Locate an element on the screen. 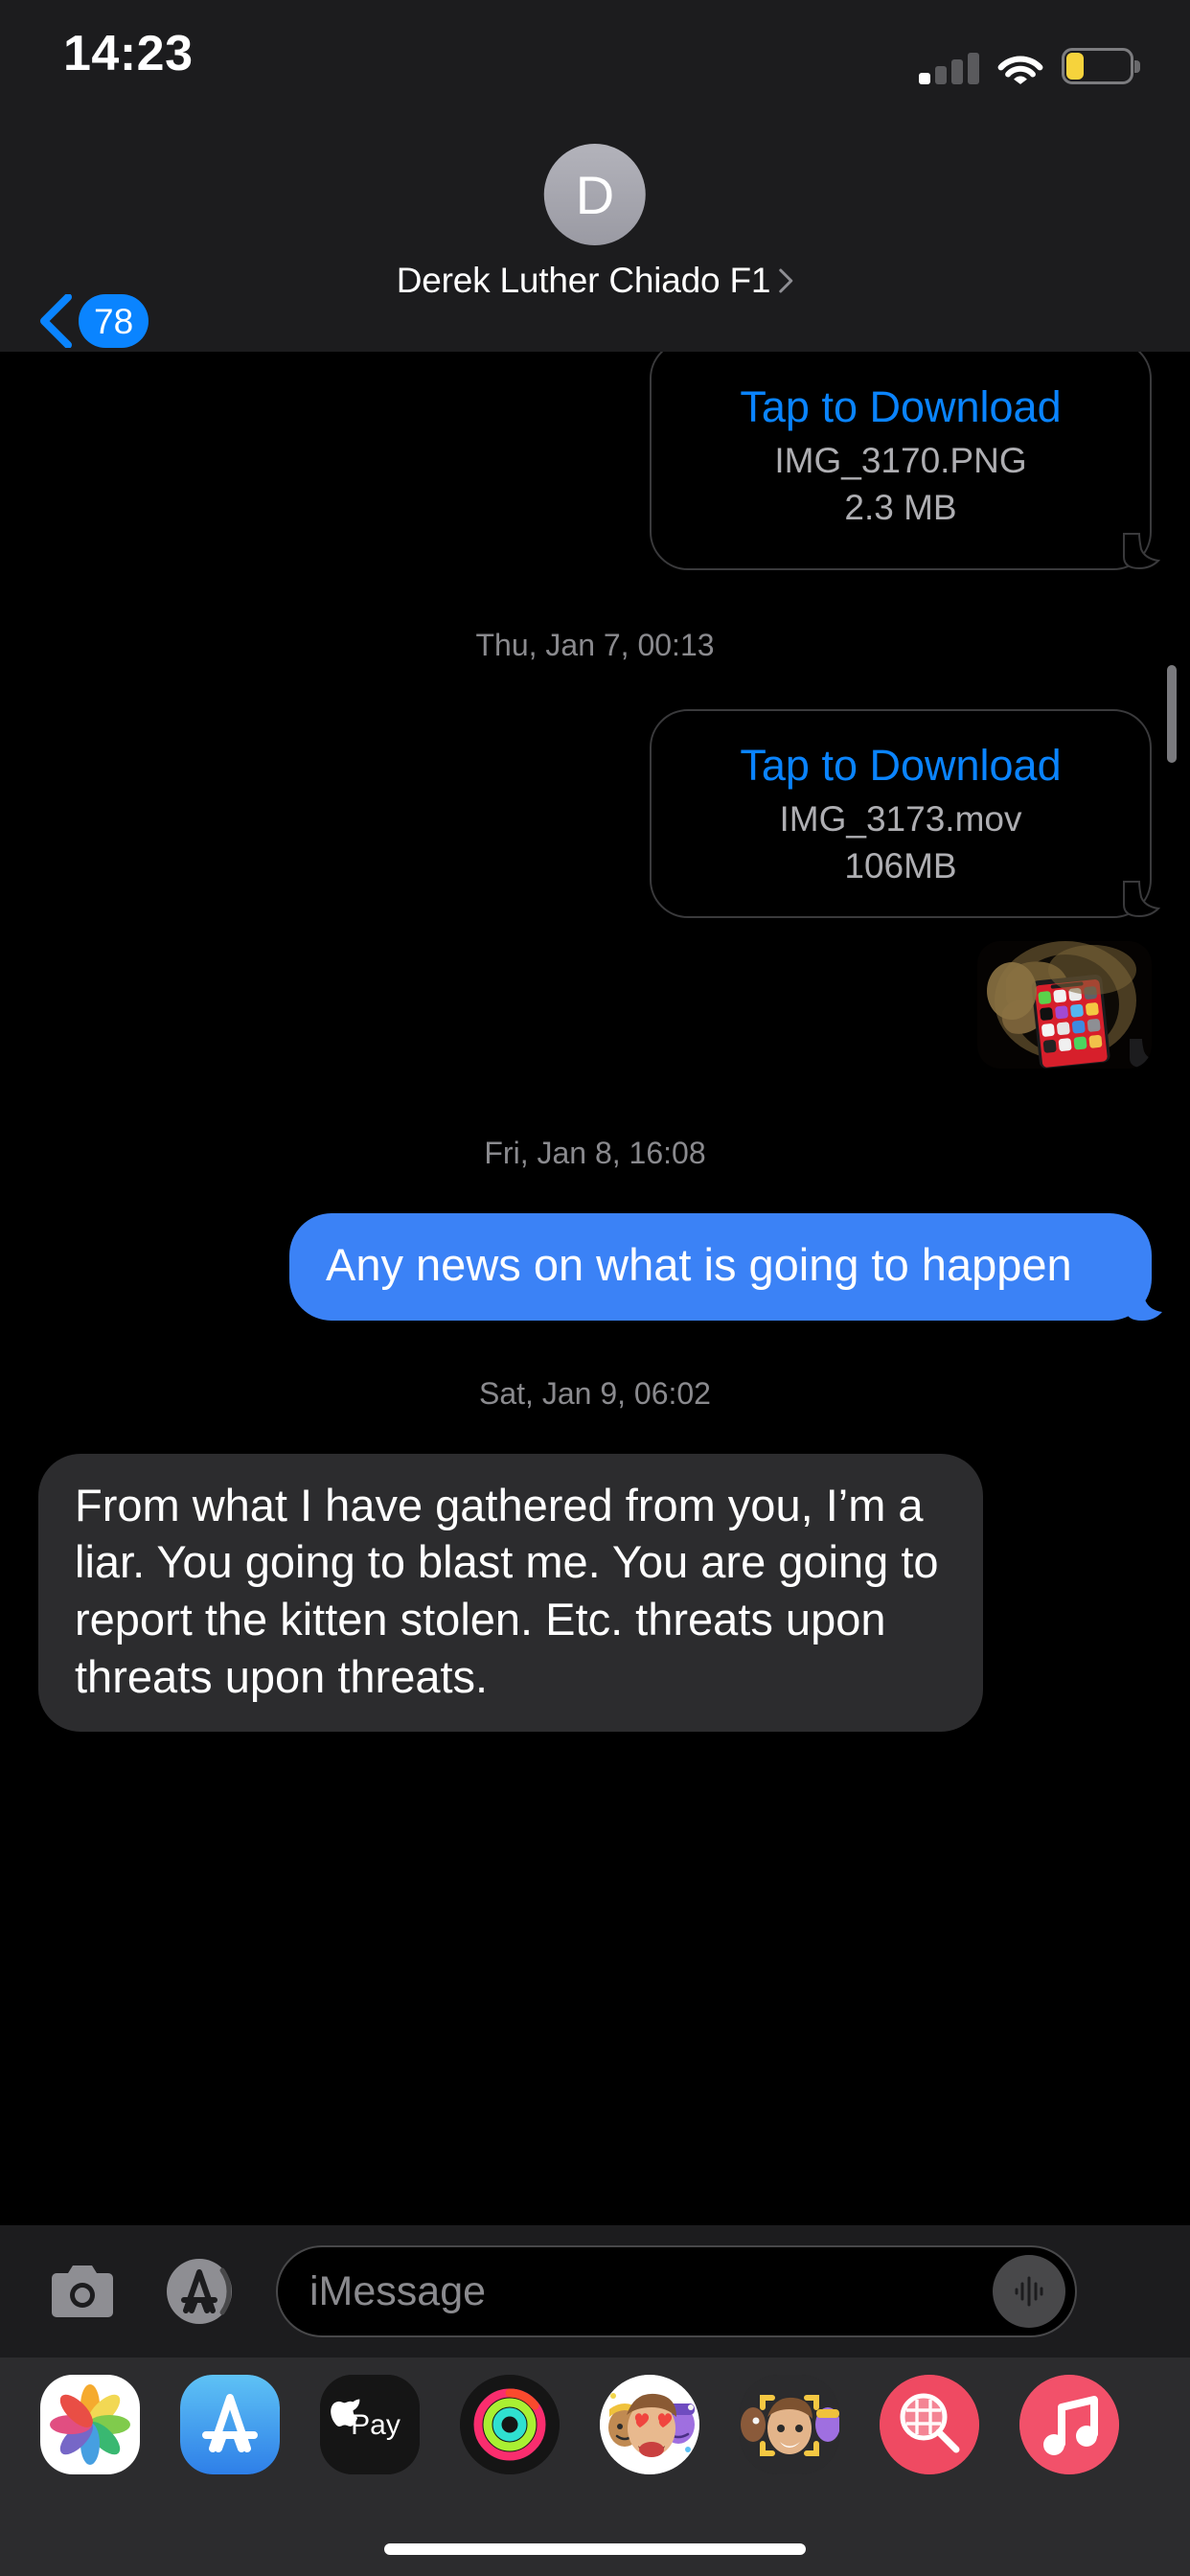 The width and height of the screenshot is (1190, 2576). navigation-bar: 78 D Derek Luther Chiado F1 is located at coordinates (595, 239).